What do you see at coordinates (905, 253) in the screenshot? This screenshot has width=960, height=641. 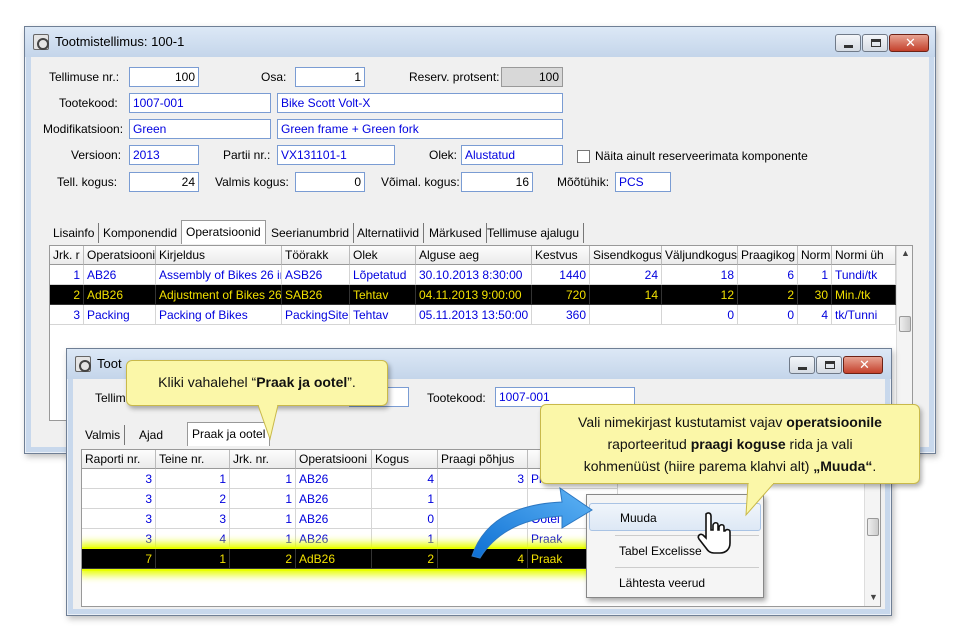 I see `scroll-up-arrow-icon: ▲` at bounding box center [905, 253].